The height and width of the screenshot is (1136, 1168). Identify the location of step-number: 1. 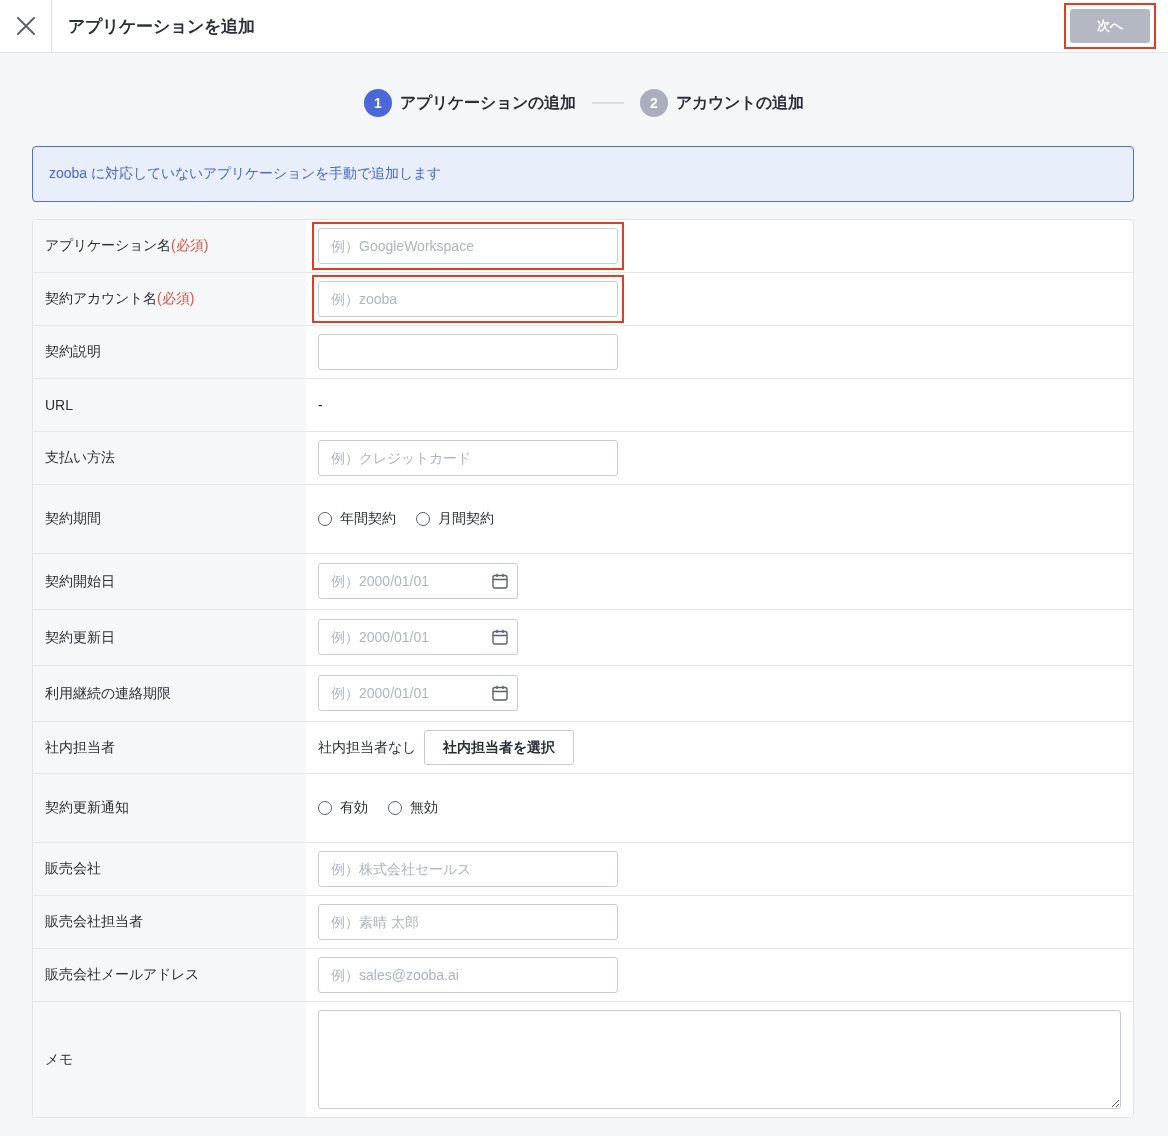
(378, 103).